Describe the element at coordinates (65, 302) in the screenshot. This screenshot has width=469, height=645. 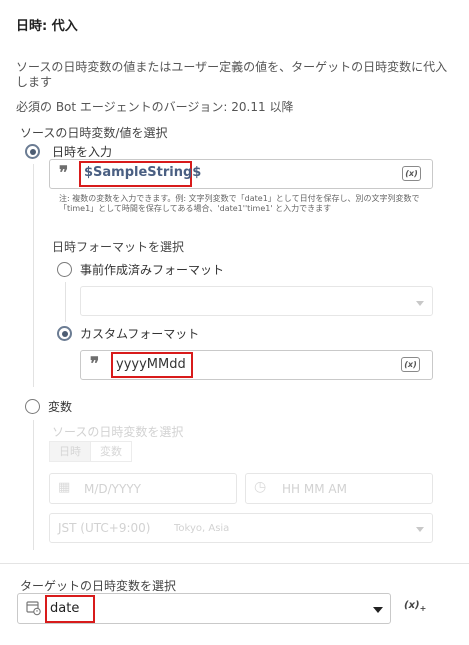
I see `format-group-line` at that location.